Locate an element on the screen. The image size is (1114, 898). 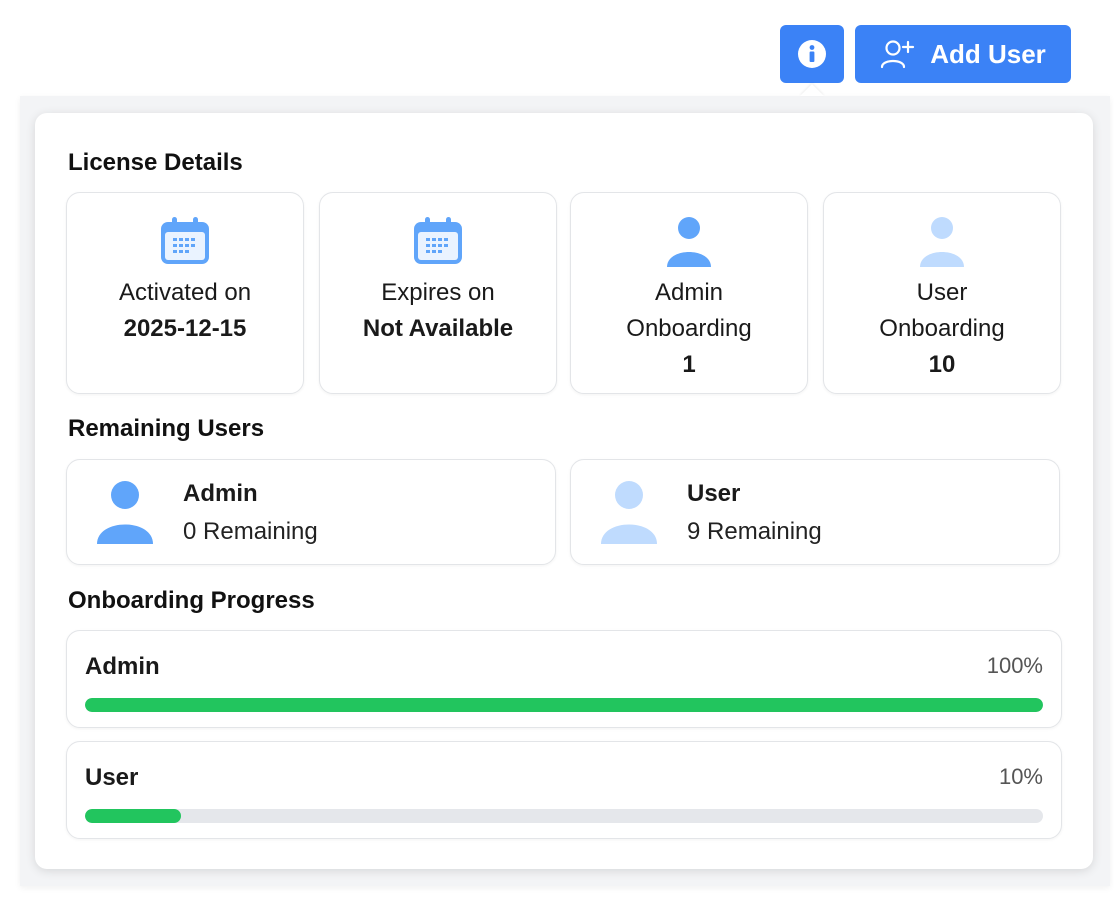
info-icon is located at coordinates (812, 54).